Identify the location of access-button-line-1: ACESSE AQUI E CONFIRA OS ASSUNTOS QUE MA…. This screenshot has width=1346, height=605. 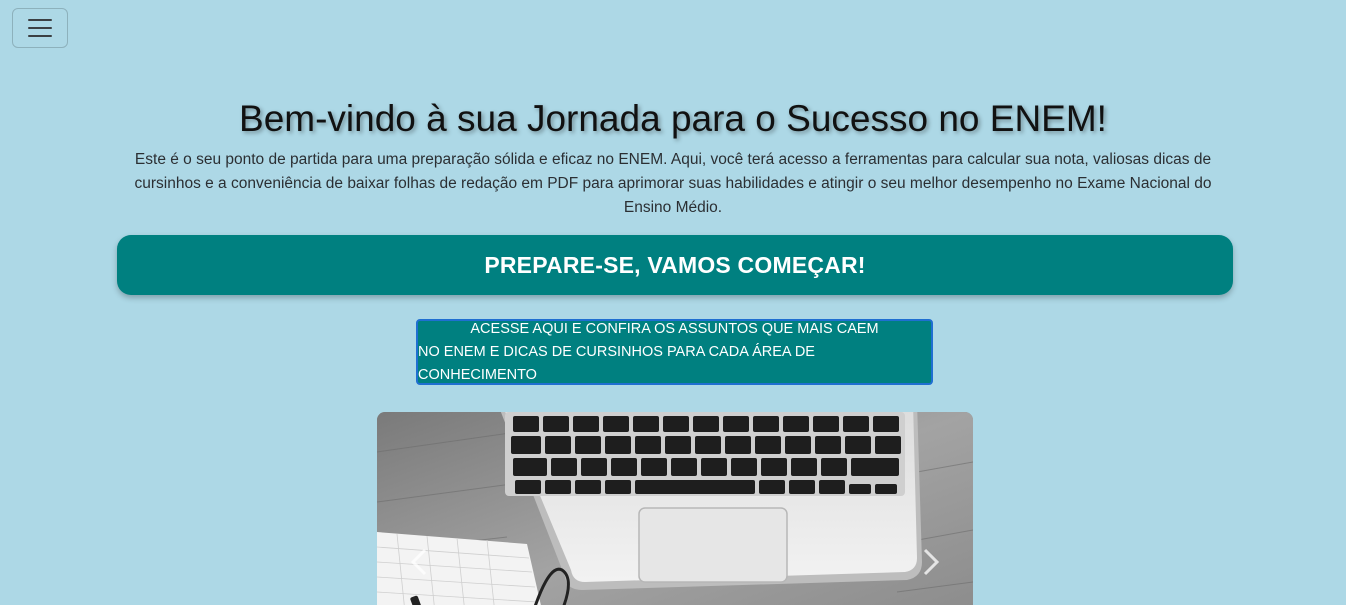
(674, 328).